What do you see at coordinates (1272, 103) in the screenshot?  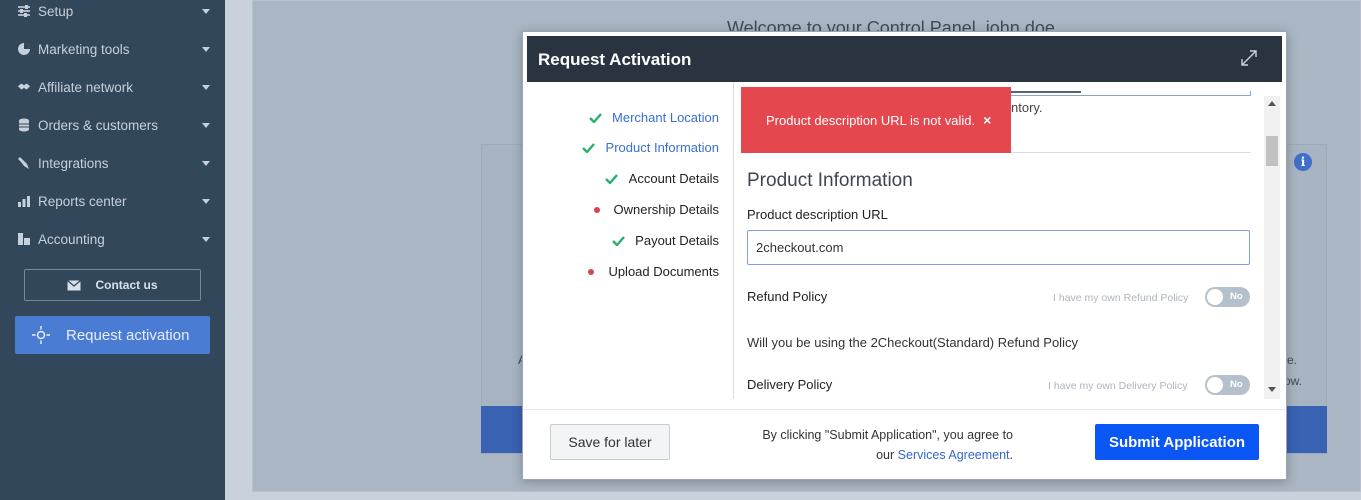 I see `scroll-up-icon` at bounding box center [1272, 103].